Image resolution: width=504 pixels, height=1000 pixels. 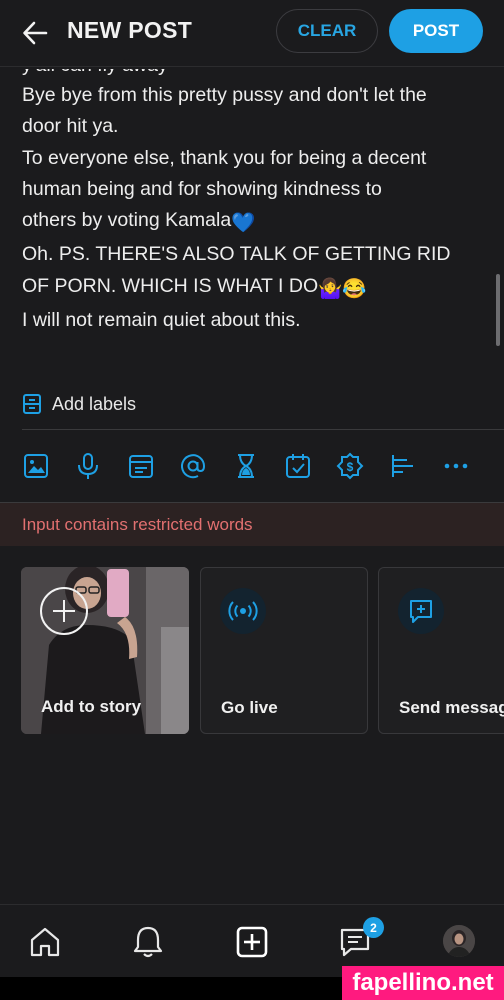 I want to click on post-line: others by voting Kamala, so click(x=127, y=220).